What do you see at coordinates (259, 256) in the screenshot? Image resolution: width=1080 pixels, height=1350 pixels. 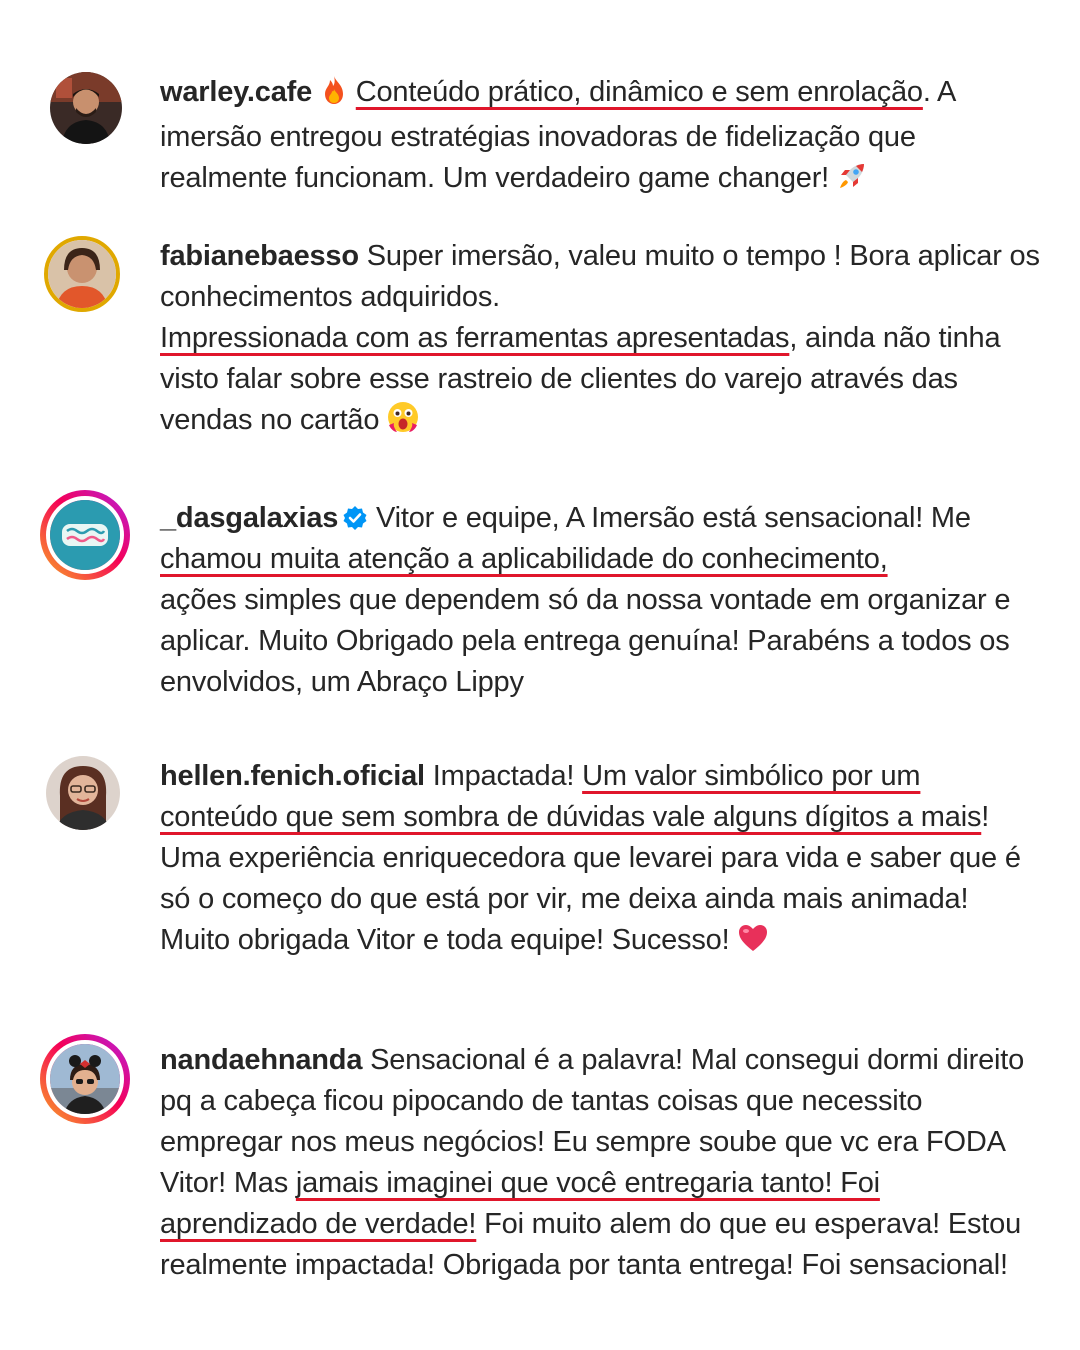 I see `username: fabianebaesso` at bounding box center [259, 256].